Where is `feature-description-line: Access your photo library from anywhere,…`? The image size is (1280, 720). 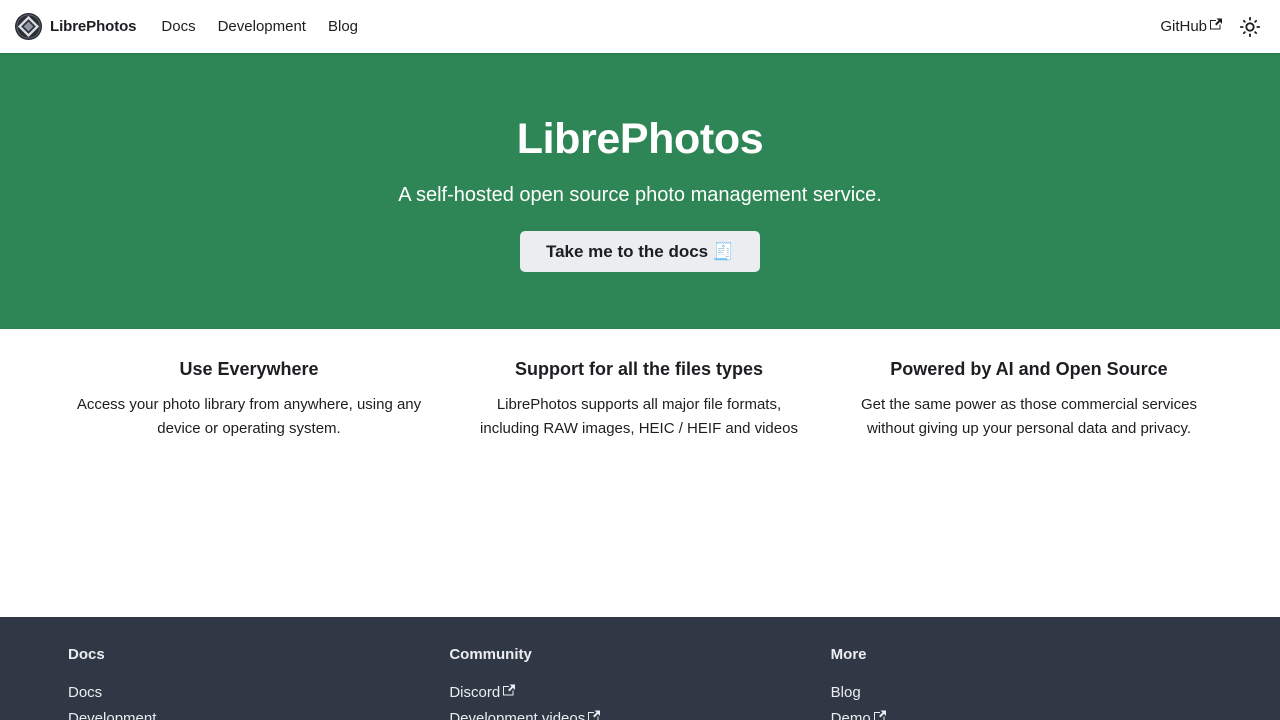
feature-description-line: Access your photo library from anywhere,… is located at coordinates (249, 404).